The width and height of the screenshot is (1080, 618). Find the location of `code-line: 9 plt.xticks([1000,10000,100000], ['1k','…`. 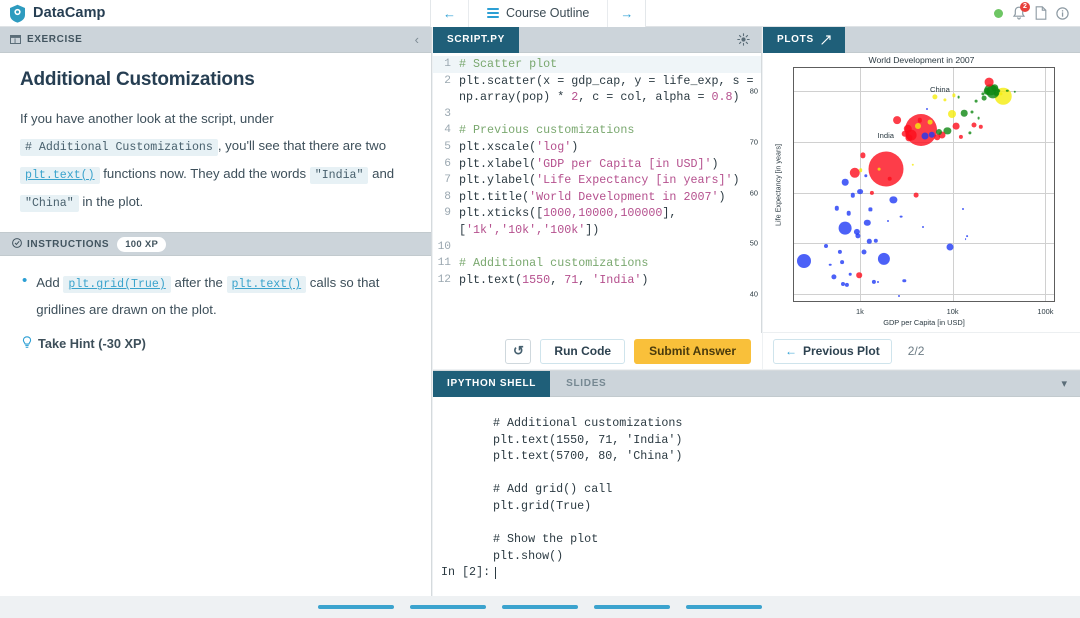

code-line: 9 plt.xticks([1000,10000,100000], ['1k','… is located at coordinates (597, 221).